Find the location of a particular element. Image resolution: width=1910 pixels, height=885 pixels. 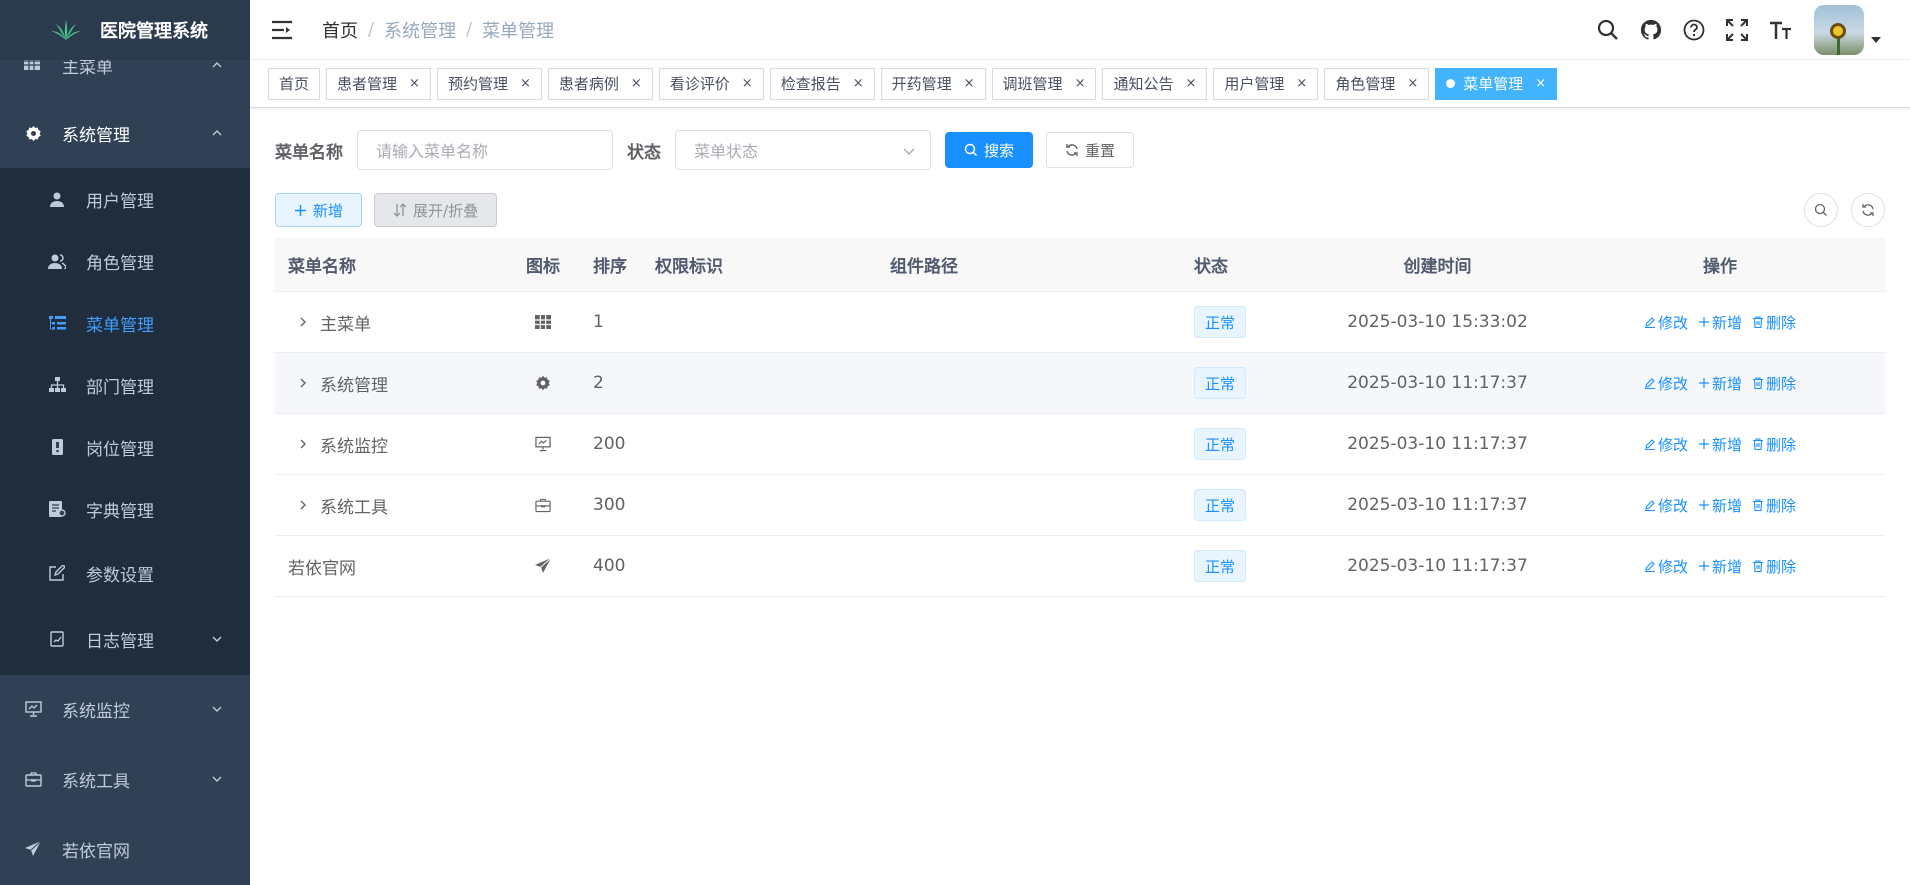

sidebar-item-users: 用户管理 is located at coordinates (125, 199).